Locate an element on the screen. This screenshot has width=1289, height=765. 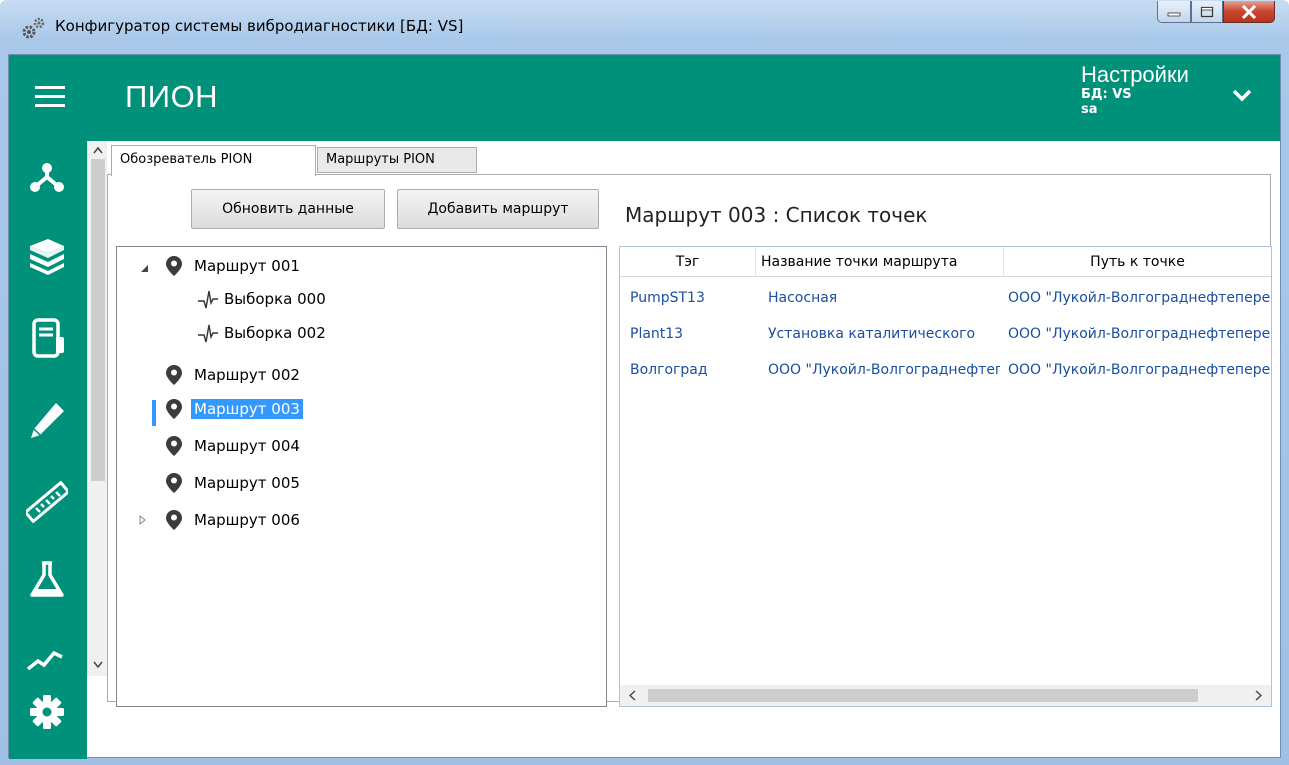
grid-header: Тэг Название точки маршрута Путь к точке is located at coordinates (945, 262).